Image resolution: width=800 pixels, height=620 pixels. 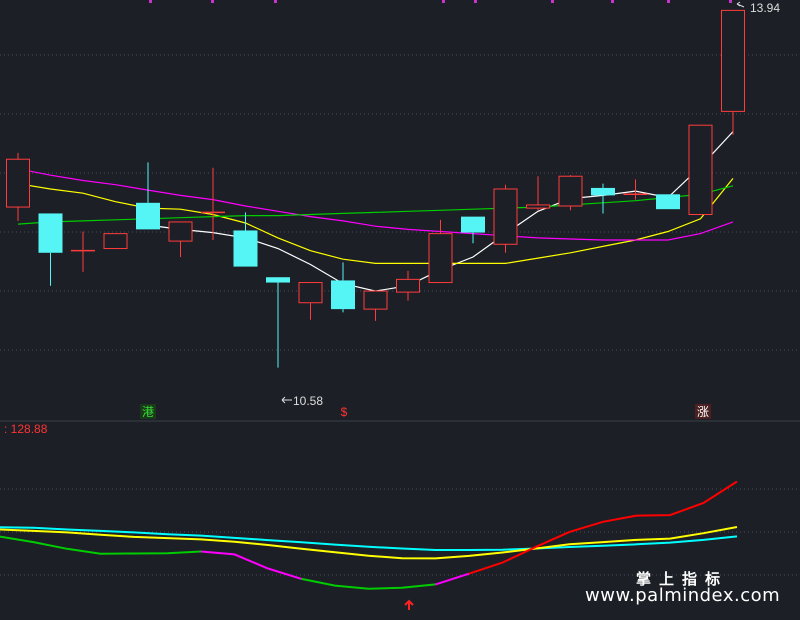 I want to click on indicator-line, so click(x=369, y=538).